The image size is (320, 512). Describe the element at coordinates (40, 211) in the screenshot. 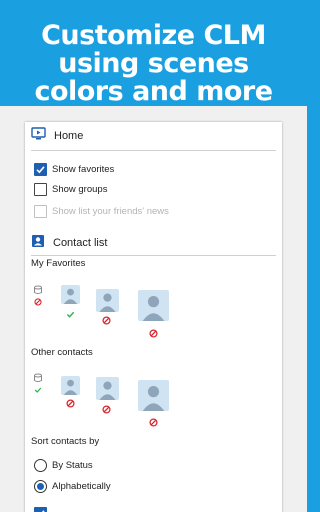

I see `show-friends-news-checkbox` at that location.